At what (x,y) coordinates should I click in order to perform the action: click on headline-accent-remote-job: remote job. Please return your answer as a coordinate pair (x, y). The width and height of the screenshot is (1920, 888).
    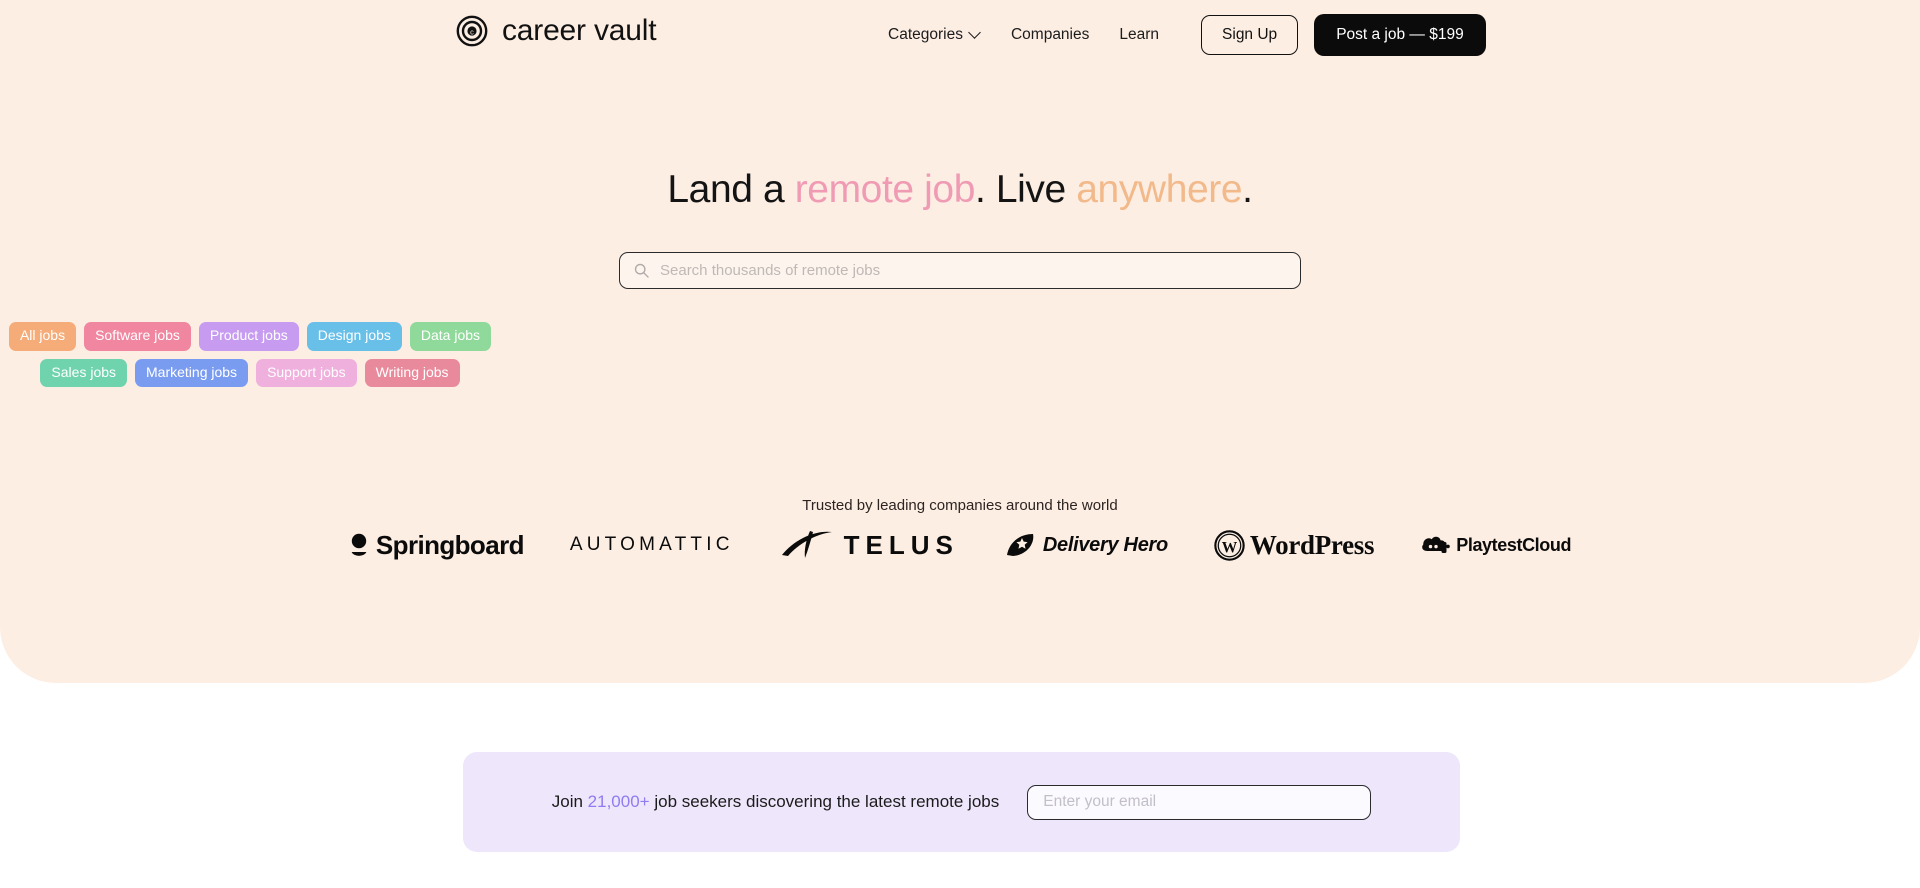
    Looking at the image, I should click on (885, 189).